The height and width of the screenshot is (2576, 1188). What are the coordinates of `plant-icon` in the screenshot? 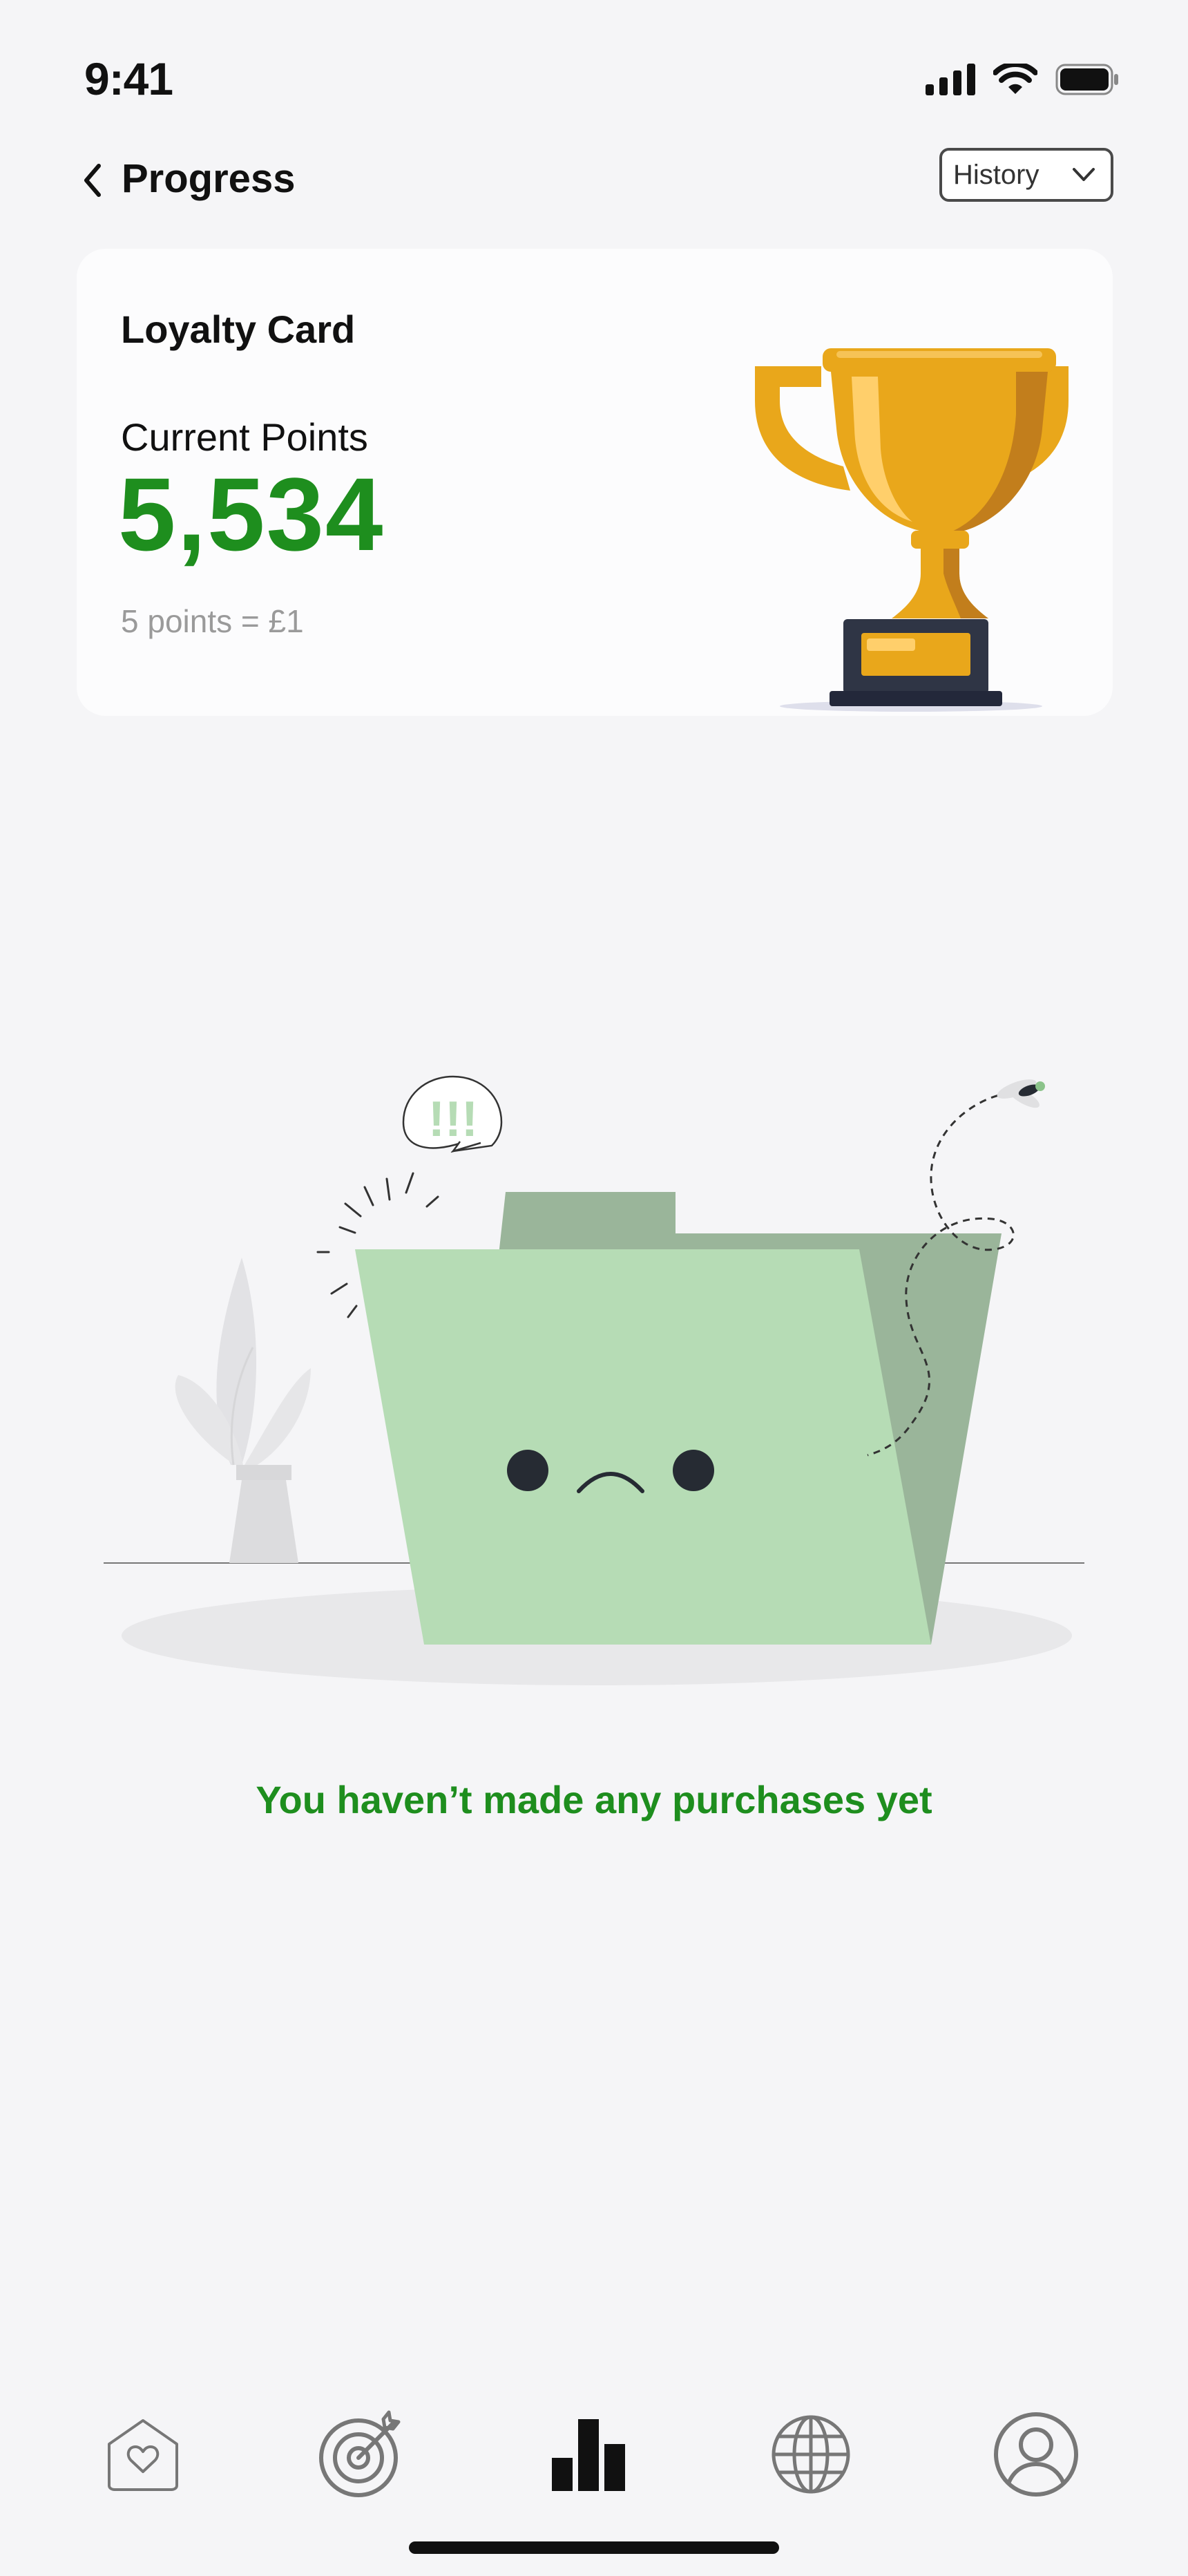 It's located at (243, 1410).